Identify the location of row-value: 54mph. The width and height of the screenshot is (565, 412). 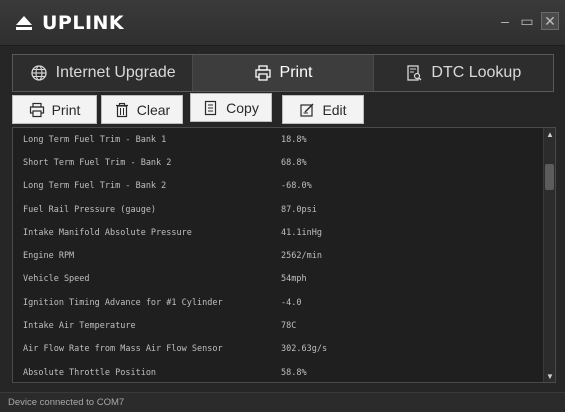
(294, 279).